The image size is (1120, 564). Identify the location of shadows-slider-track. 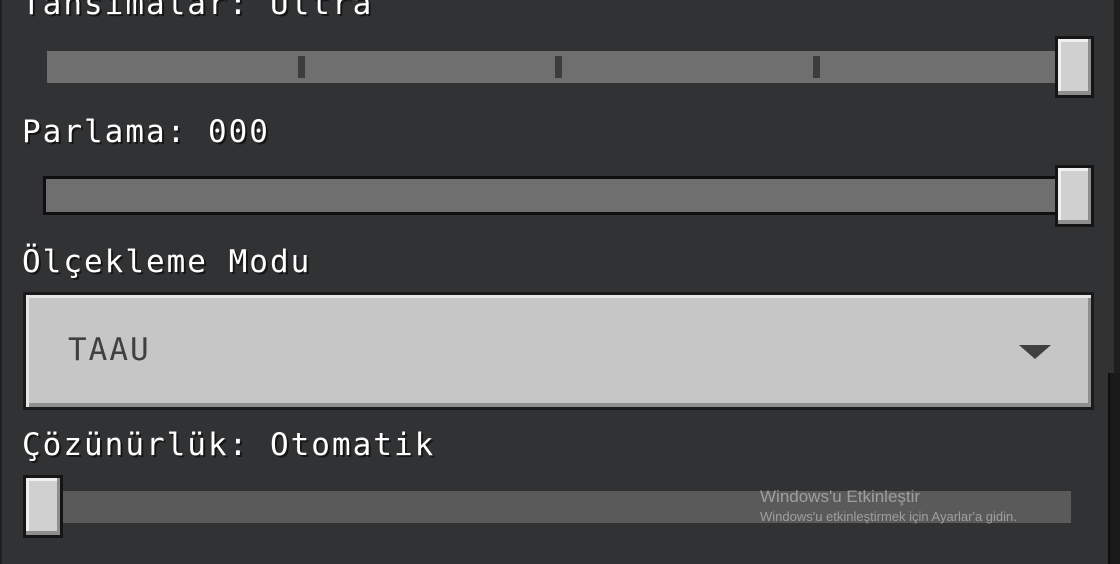
(558, 67).